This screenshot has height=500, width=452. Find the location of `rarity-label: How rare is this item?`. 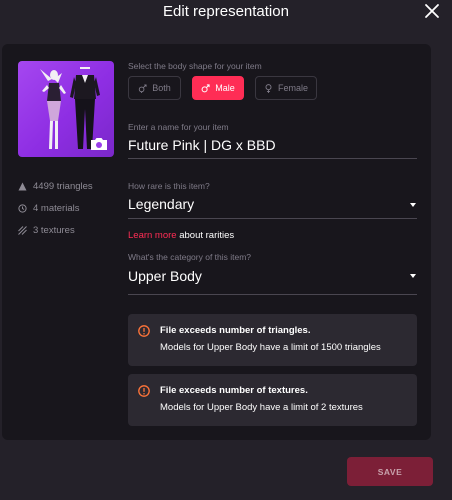

rarity-label: How rare is this item? is located at coordinates (169, 186).